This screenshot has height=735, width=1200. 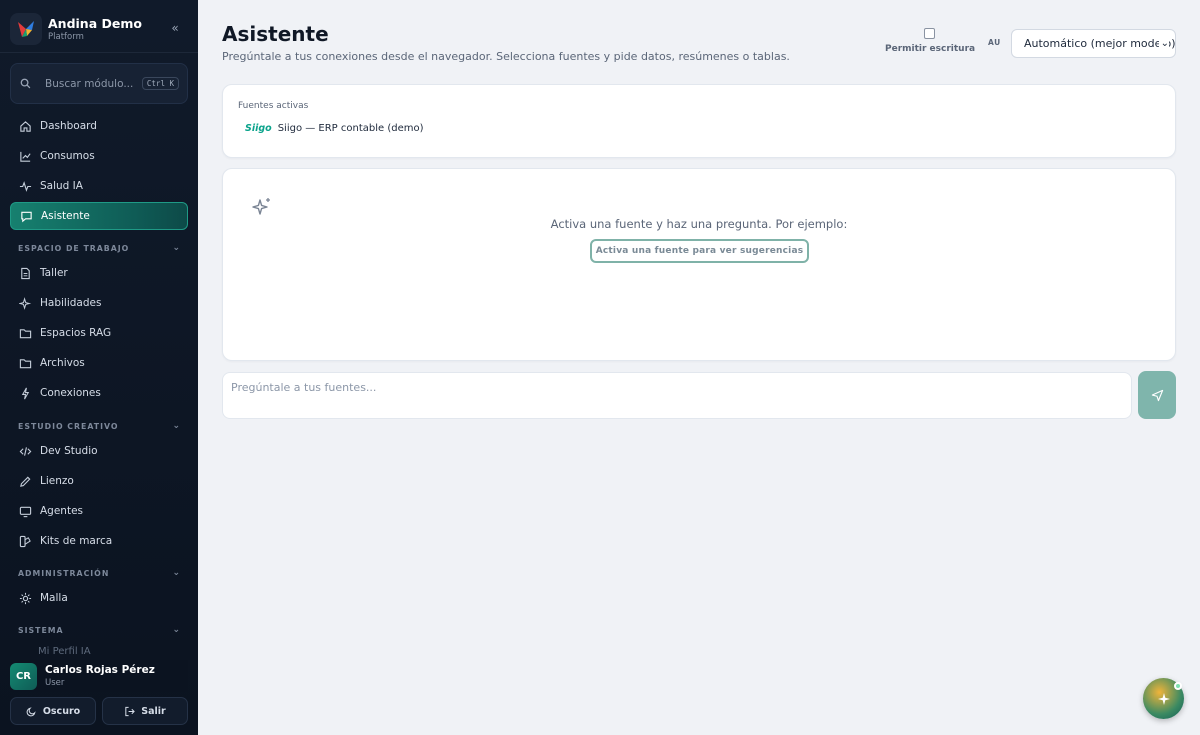 I want to click on source-item: Siigo Siigo — ERP contable (demo), so click(x=334, y=128).